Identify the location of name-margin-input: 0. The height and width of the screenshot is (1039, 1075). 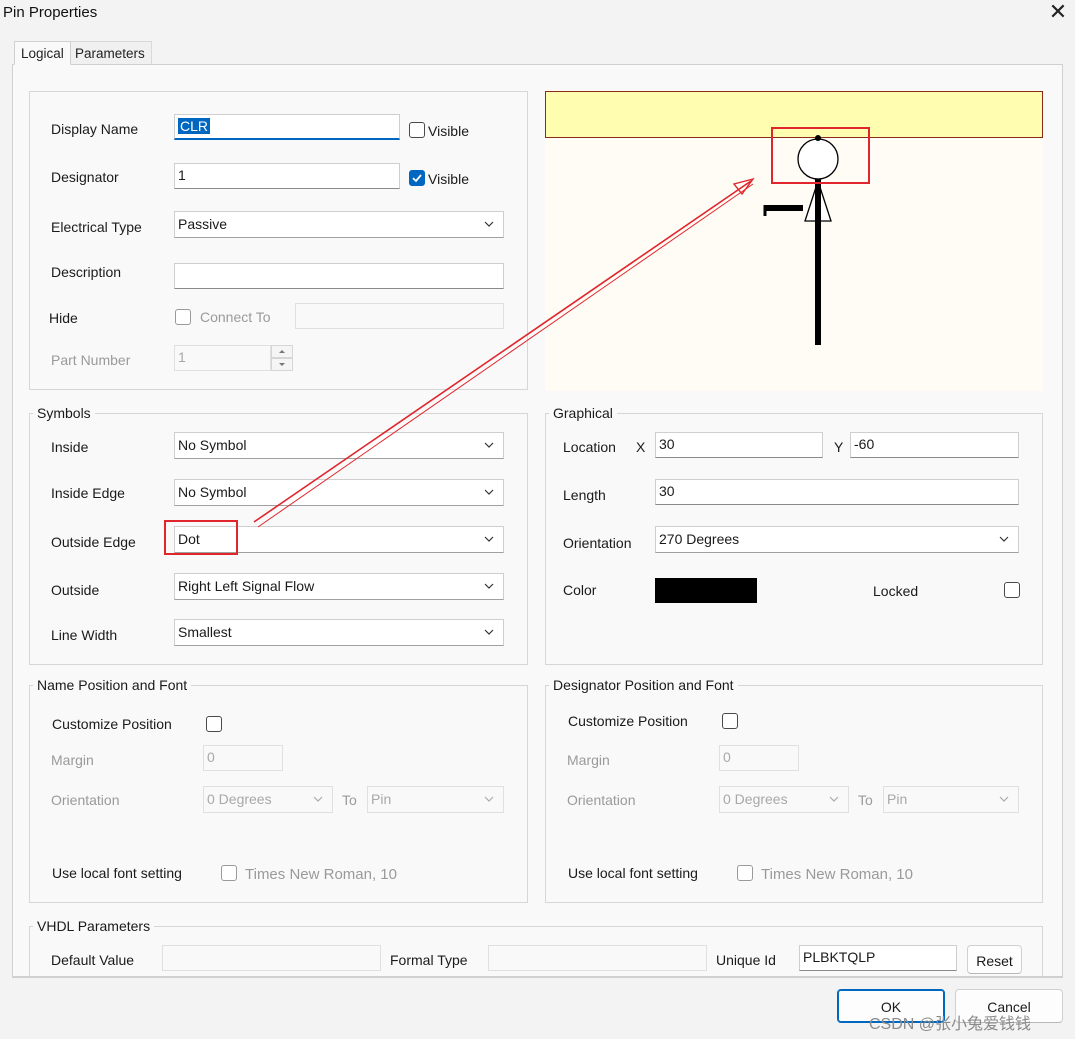
(243, 758).